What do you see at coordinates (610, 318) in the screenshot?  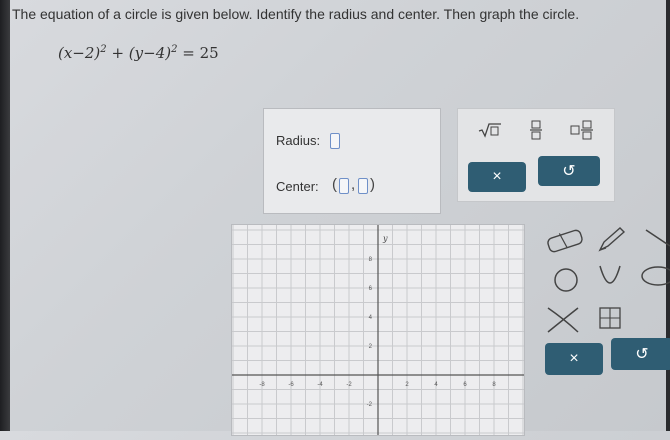 I see `table-tool-icon` at bounding box center [610, 318].